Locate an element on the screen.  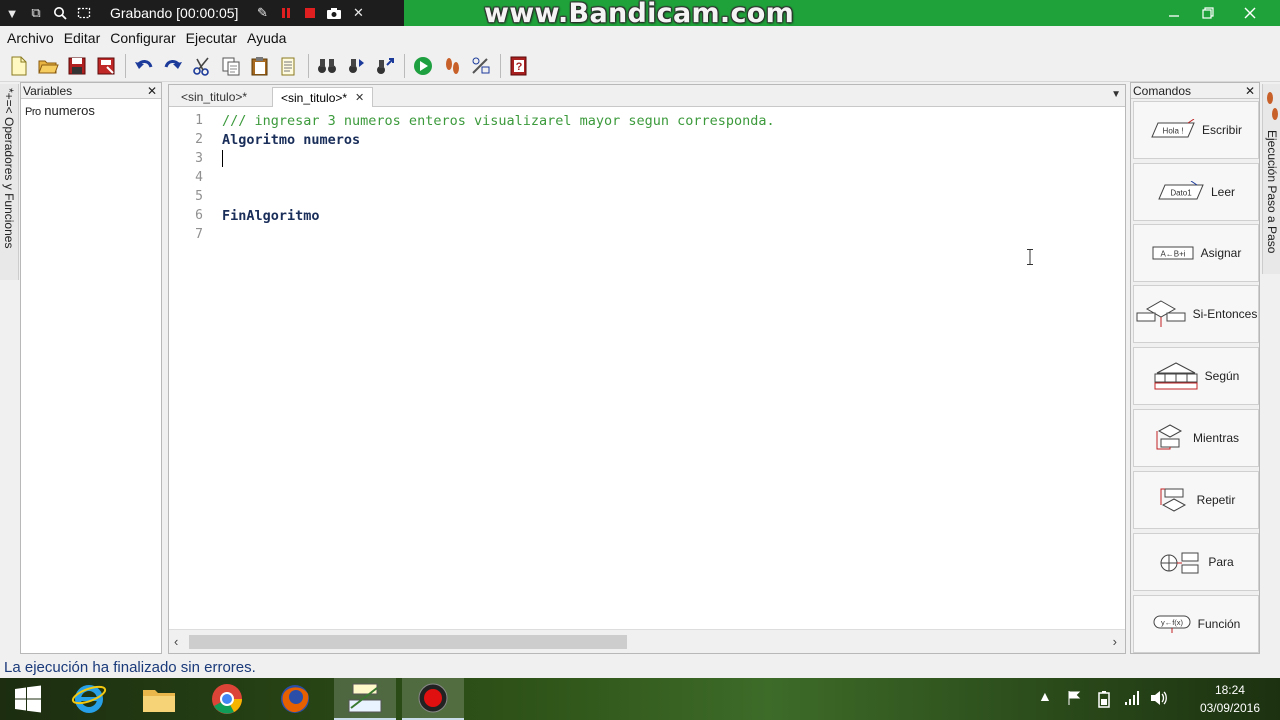
stop-icon is located at coordinates (310, 13).